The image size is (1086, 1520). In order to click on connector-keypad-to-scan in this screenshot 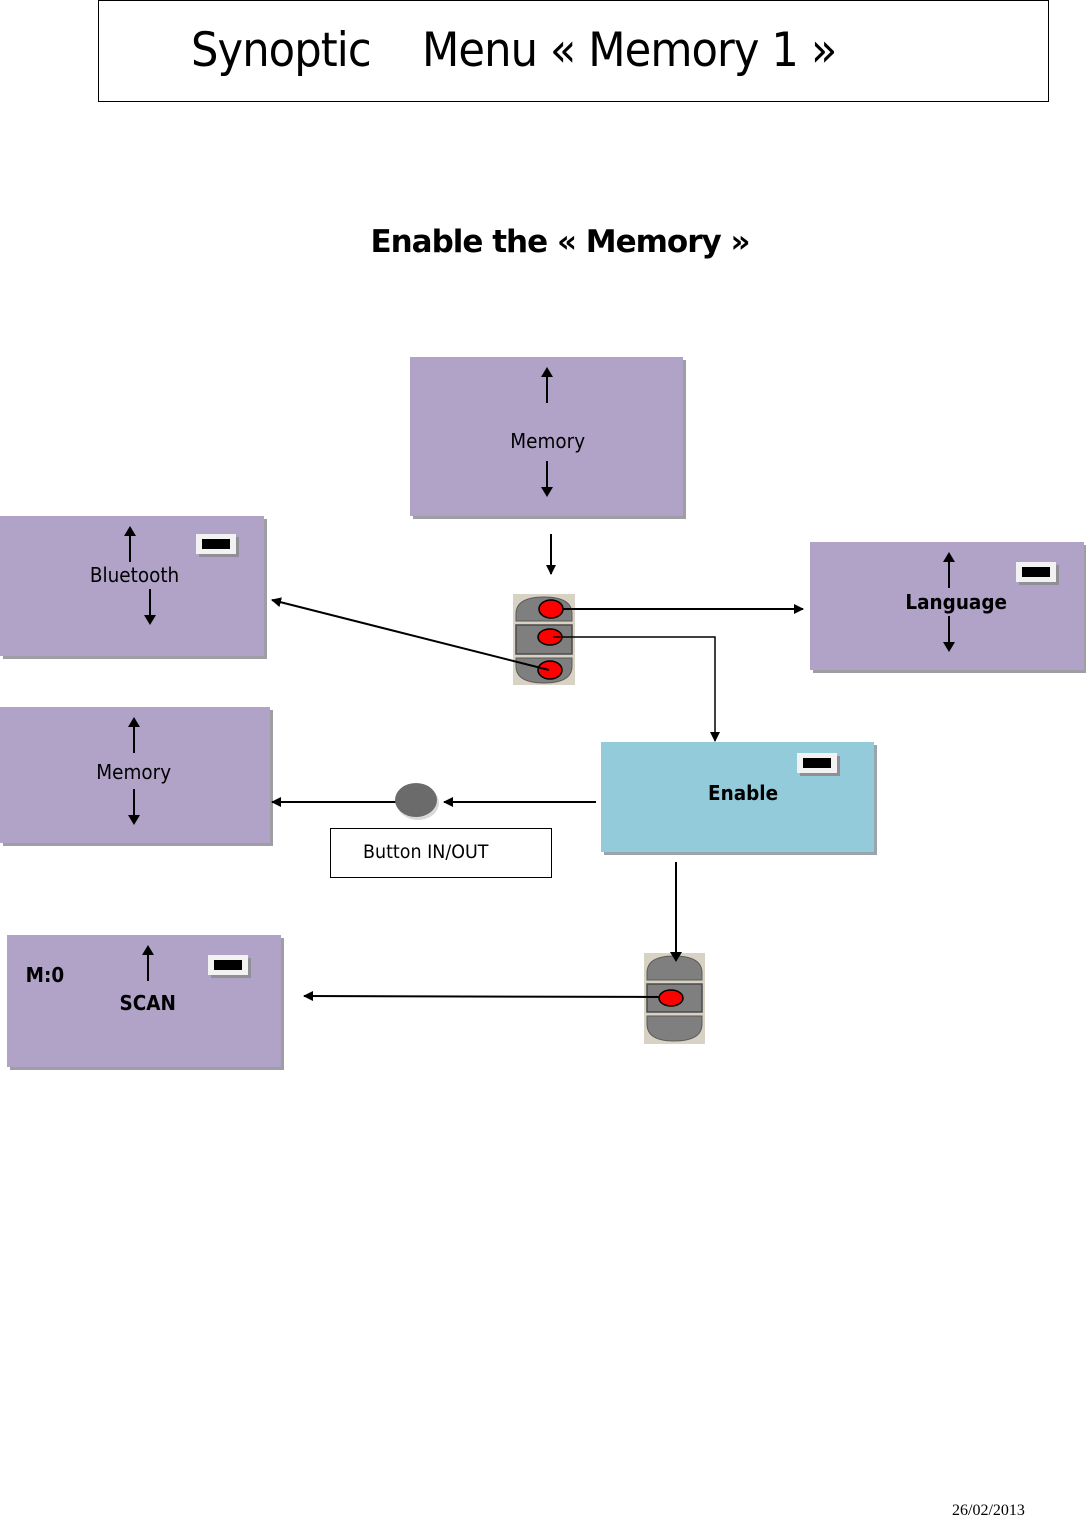, I will do `click(482, 996)`.